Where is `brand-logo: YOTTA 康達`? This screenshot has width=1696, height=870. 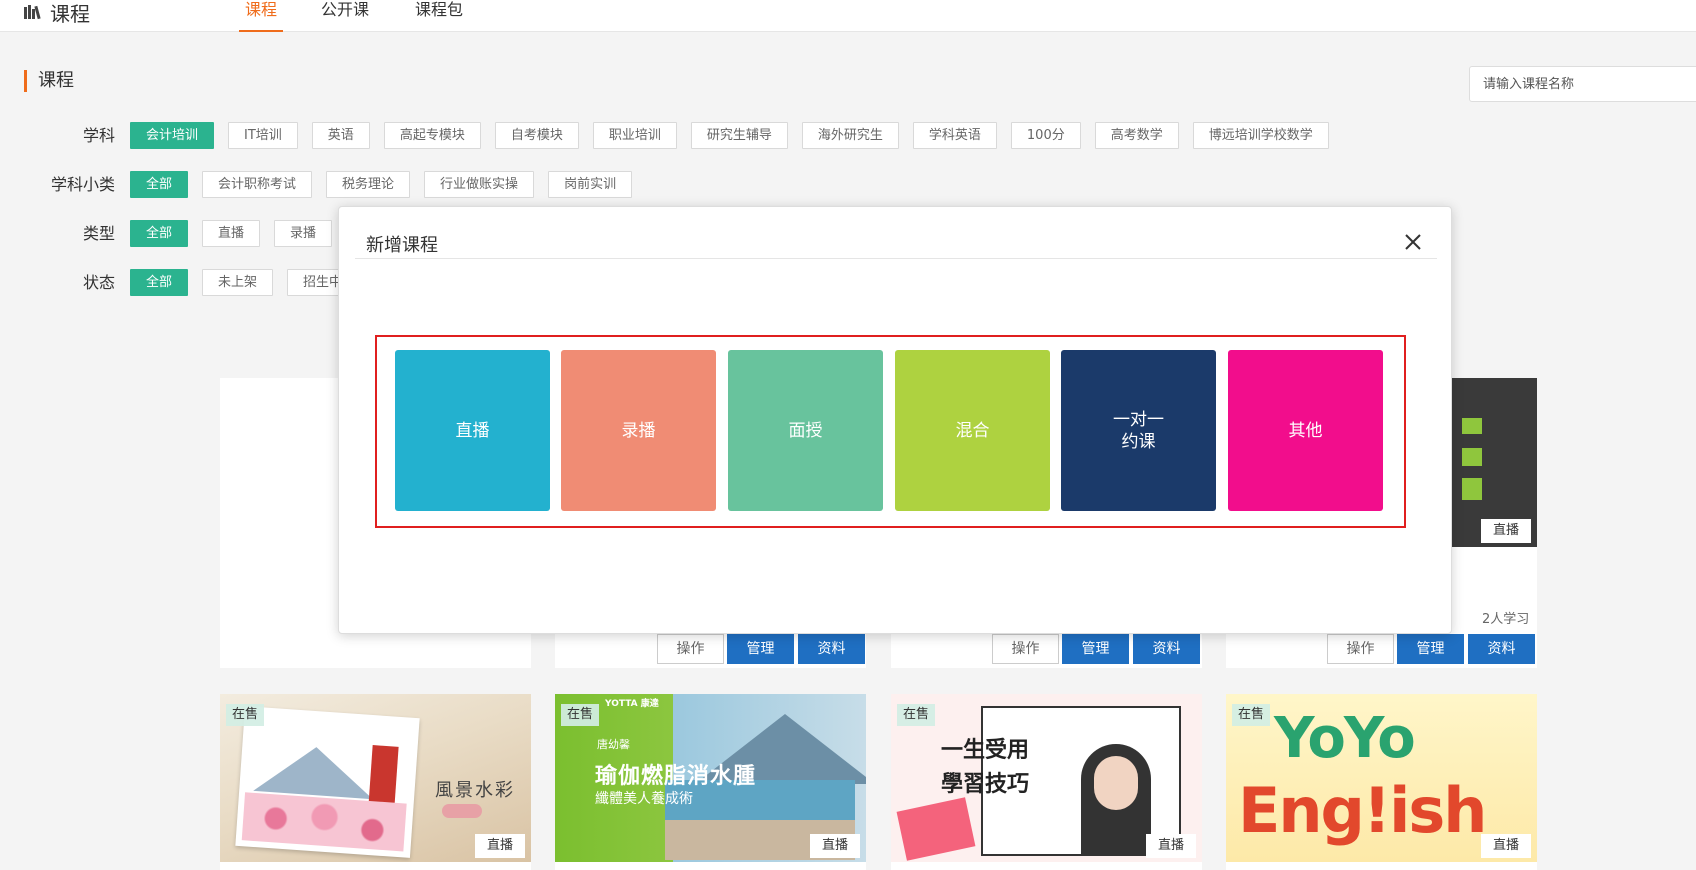 brand-logo: YOTTA 康達 is located at coordinates (632, 704).